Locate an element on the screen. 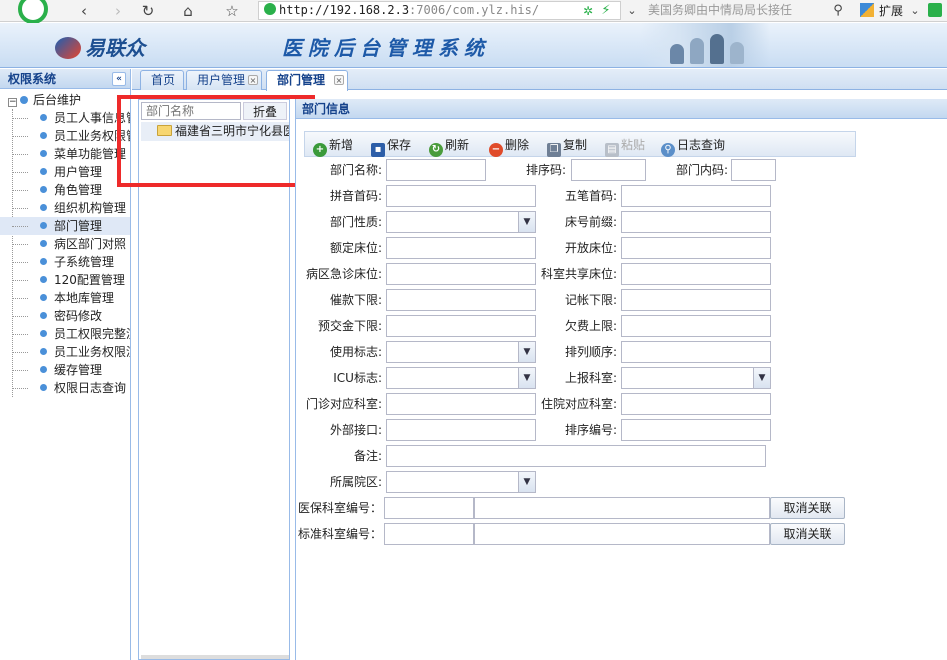  chevron-down-icon: ⌄ is located at coordinates (915, 11).